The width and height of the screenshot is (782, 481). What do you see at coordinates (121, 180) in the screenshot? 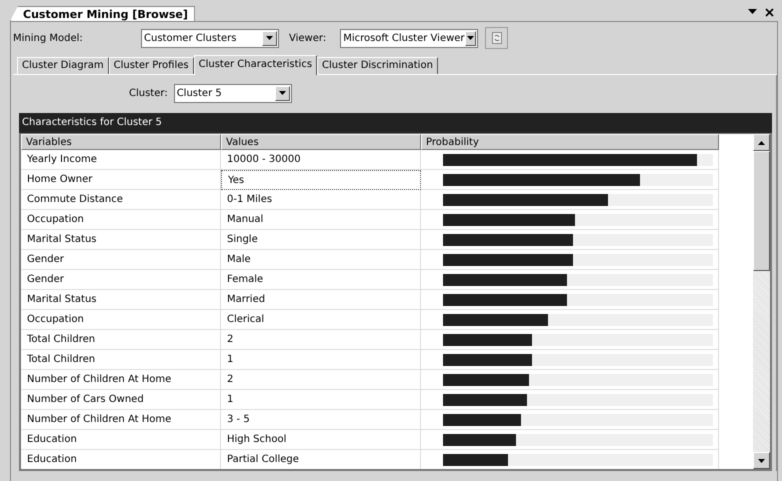
I see `table-cell: Home Owner` at bounding box center [121, 180].